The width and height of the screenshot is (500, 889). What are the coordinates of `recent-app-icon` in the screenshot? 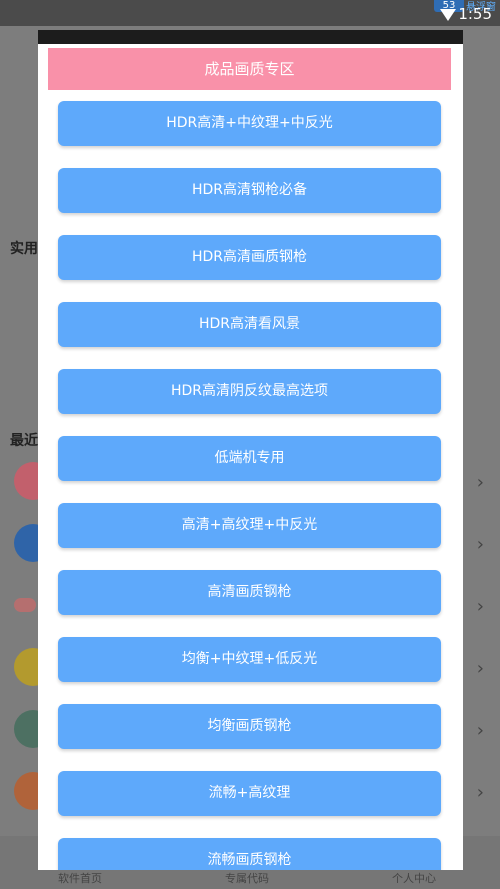 It's located at (25, 605).